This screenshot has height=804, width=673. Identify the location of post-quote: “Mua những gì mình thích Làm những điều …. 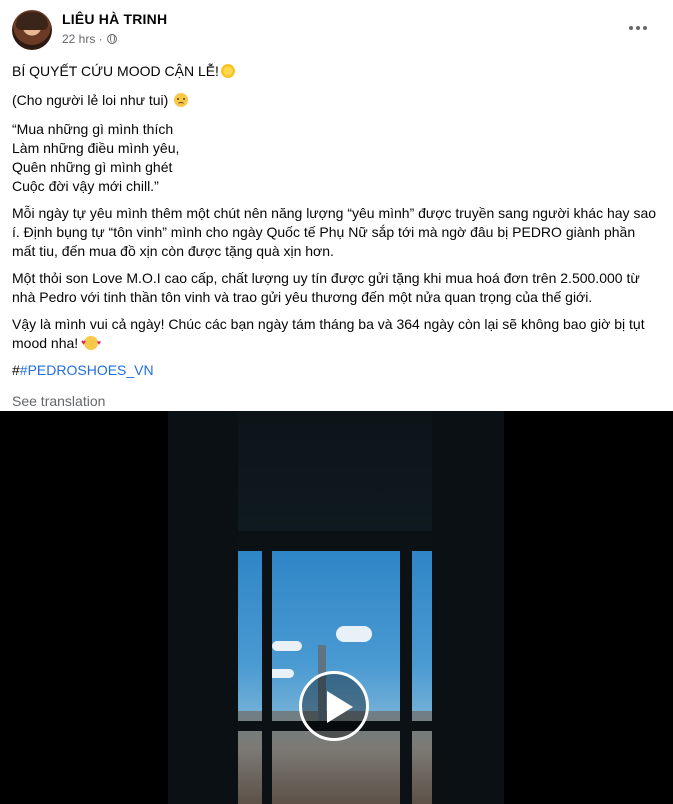
(96, 157).